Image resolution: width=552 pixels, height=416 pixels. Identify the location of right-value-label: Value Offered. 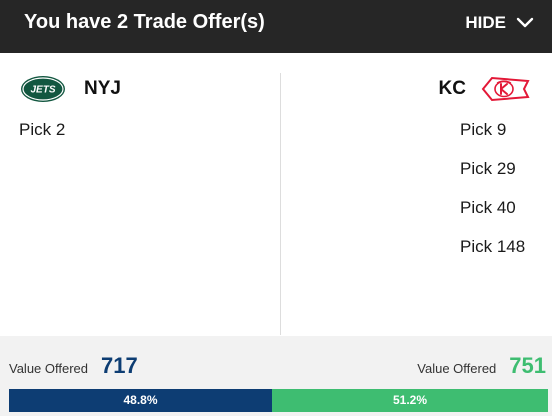
(457, 368).